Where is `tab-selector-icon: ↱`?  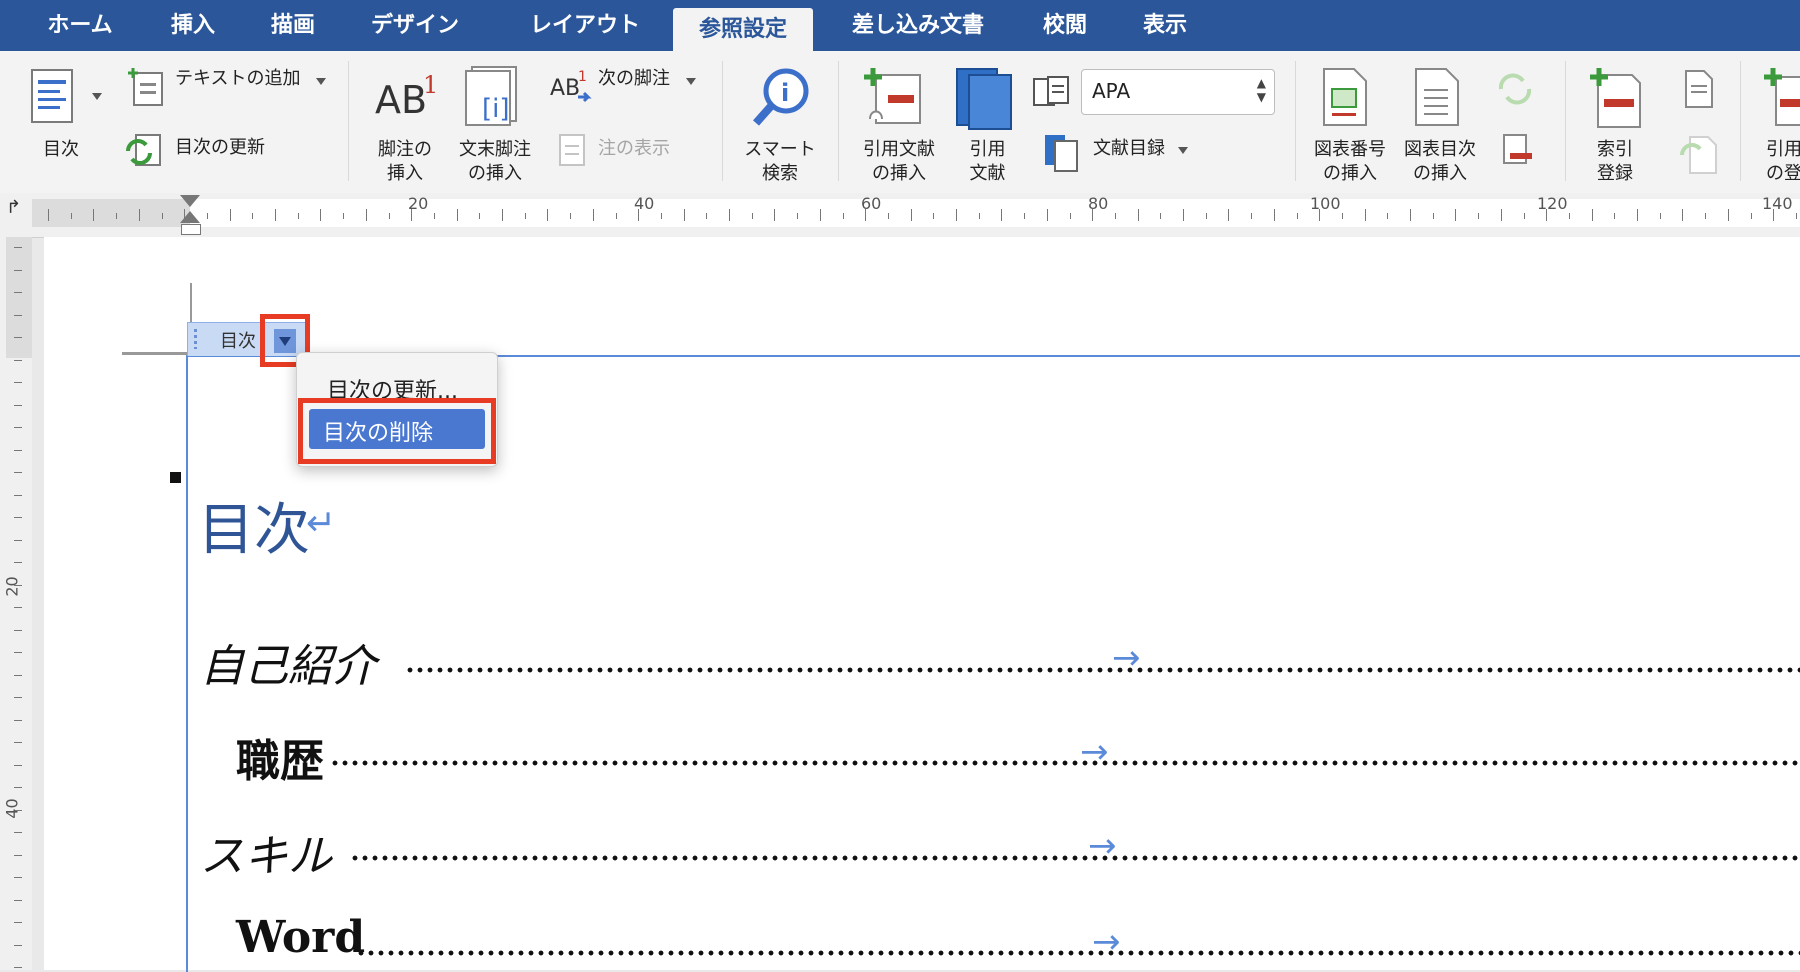
tab-selector-icon: ↱ is located at coordinates (13, 207).